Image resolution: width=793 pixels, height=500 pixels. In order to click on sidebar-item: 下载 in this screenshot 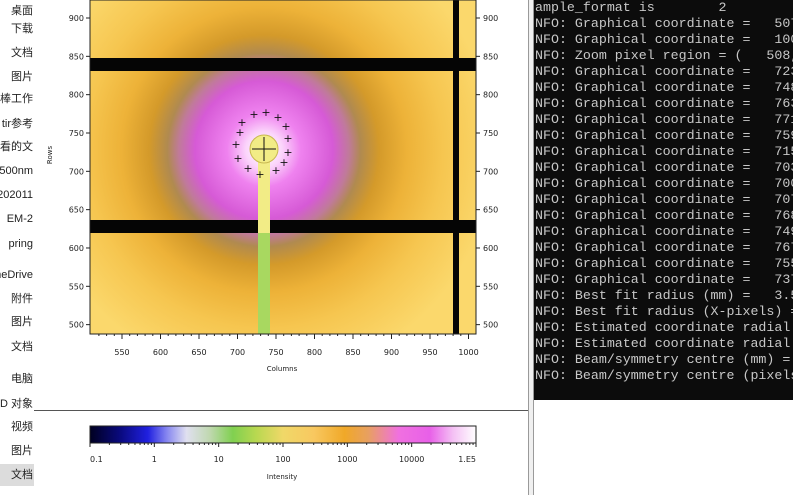, I will do `click(17, 29)`.